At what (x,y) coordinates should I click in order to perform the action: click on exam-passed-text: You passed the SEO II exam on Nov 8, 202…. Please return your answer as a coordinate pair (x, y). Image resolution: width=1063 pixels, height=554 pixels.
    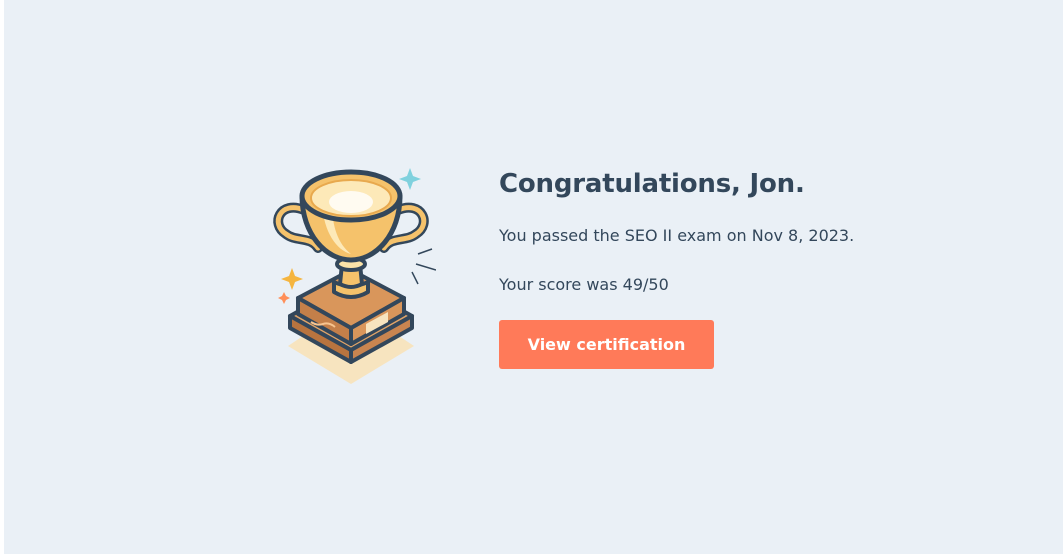
    Looking at the image, I should click on (677, 235).